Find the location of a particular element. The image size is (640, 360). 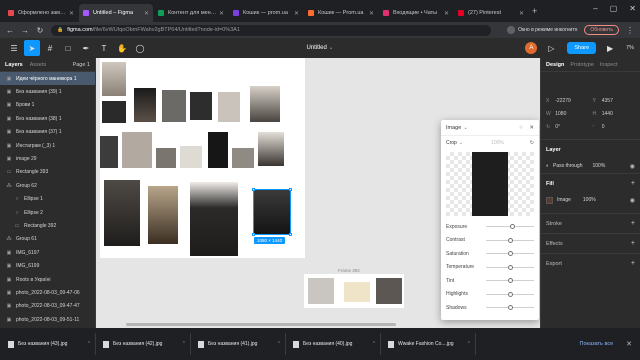

download-item: Wwake Fashion Co....jpg ⌃ is located at coordinates (430, 344).